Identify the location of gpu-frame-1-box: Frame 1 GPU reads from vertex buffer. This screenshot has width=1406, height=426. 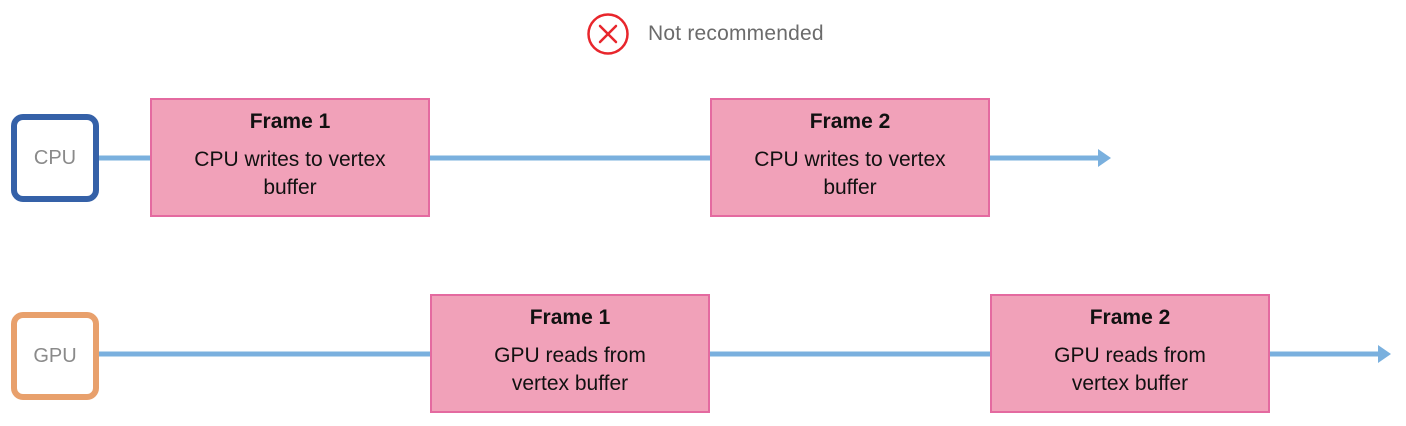
(570, 353).